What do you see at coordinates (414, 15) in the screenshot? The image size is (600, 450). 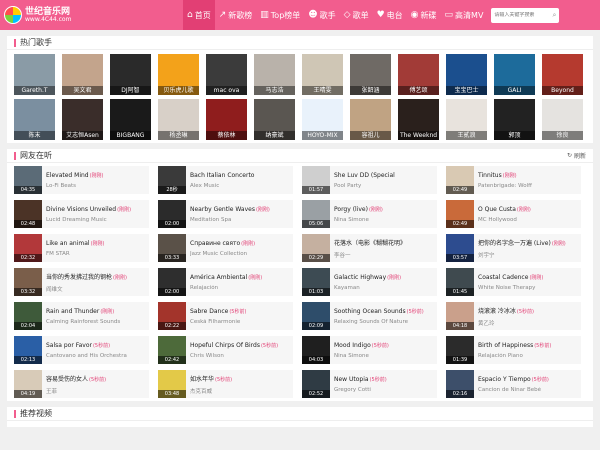 I see `nav-icon: ◉` at bounding box center [414, 15].